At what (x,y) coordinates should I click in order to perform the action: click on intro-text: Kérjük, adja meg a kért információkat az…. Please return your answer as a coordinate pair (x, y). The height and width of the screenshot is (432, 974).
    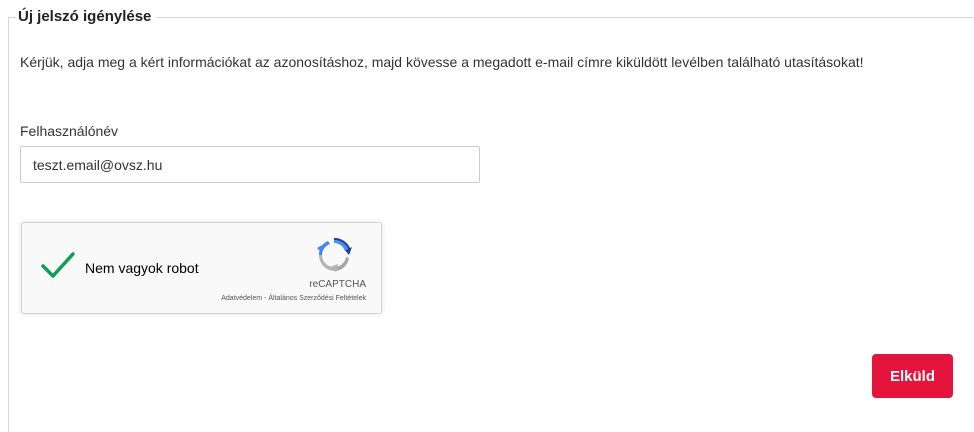
    Looking at the image, I should click on (442, 62).